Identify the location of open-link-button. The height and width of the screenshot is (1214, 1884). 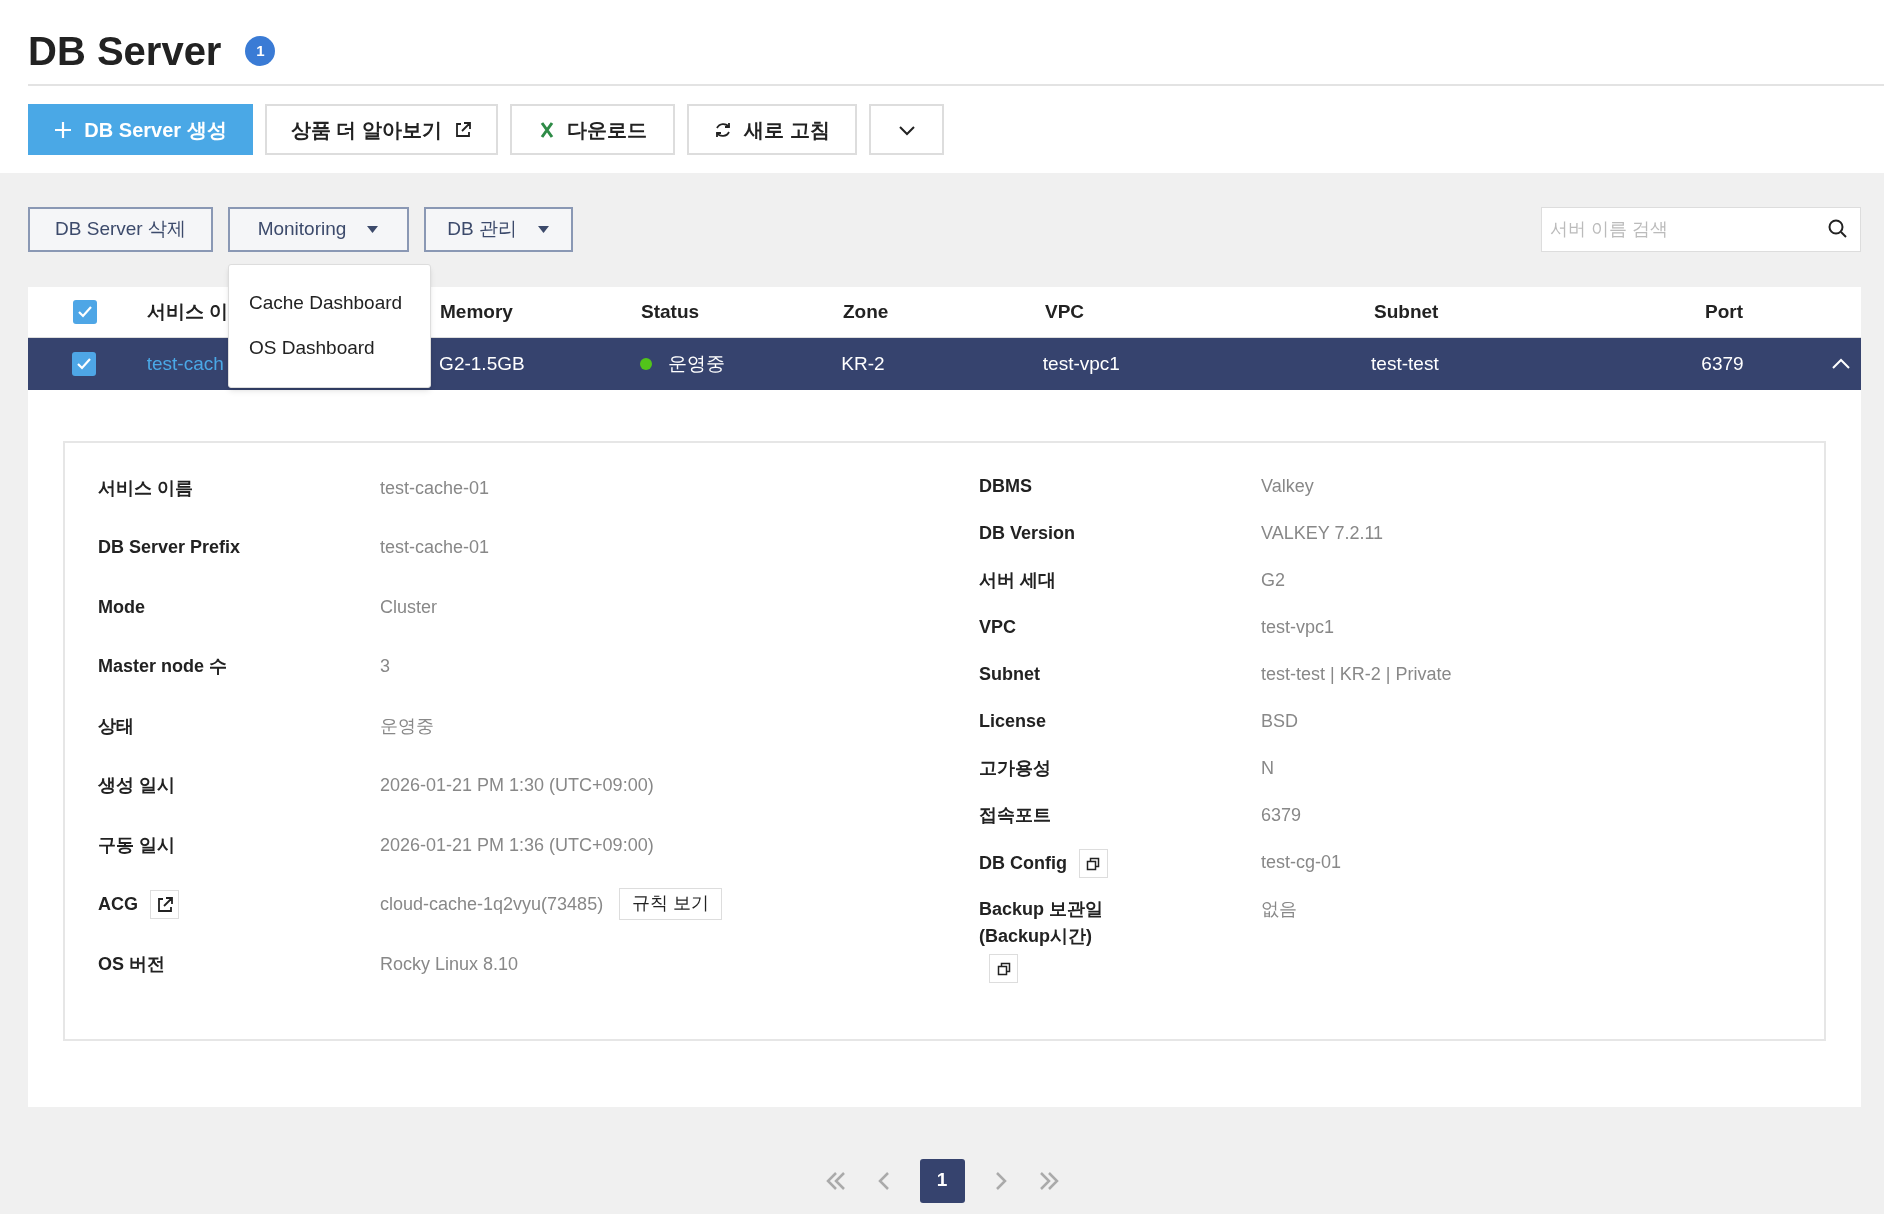
(164, 904).